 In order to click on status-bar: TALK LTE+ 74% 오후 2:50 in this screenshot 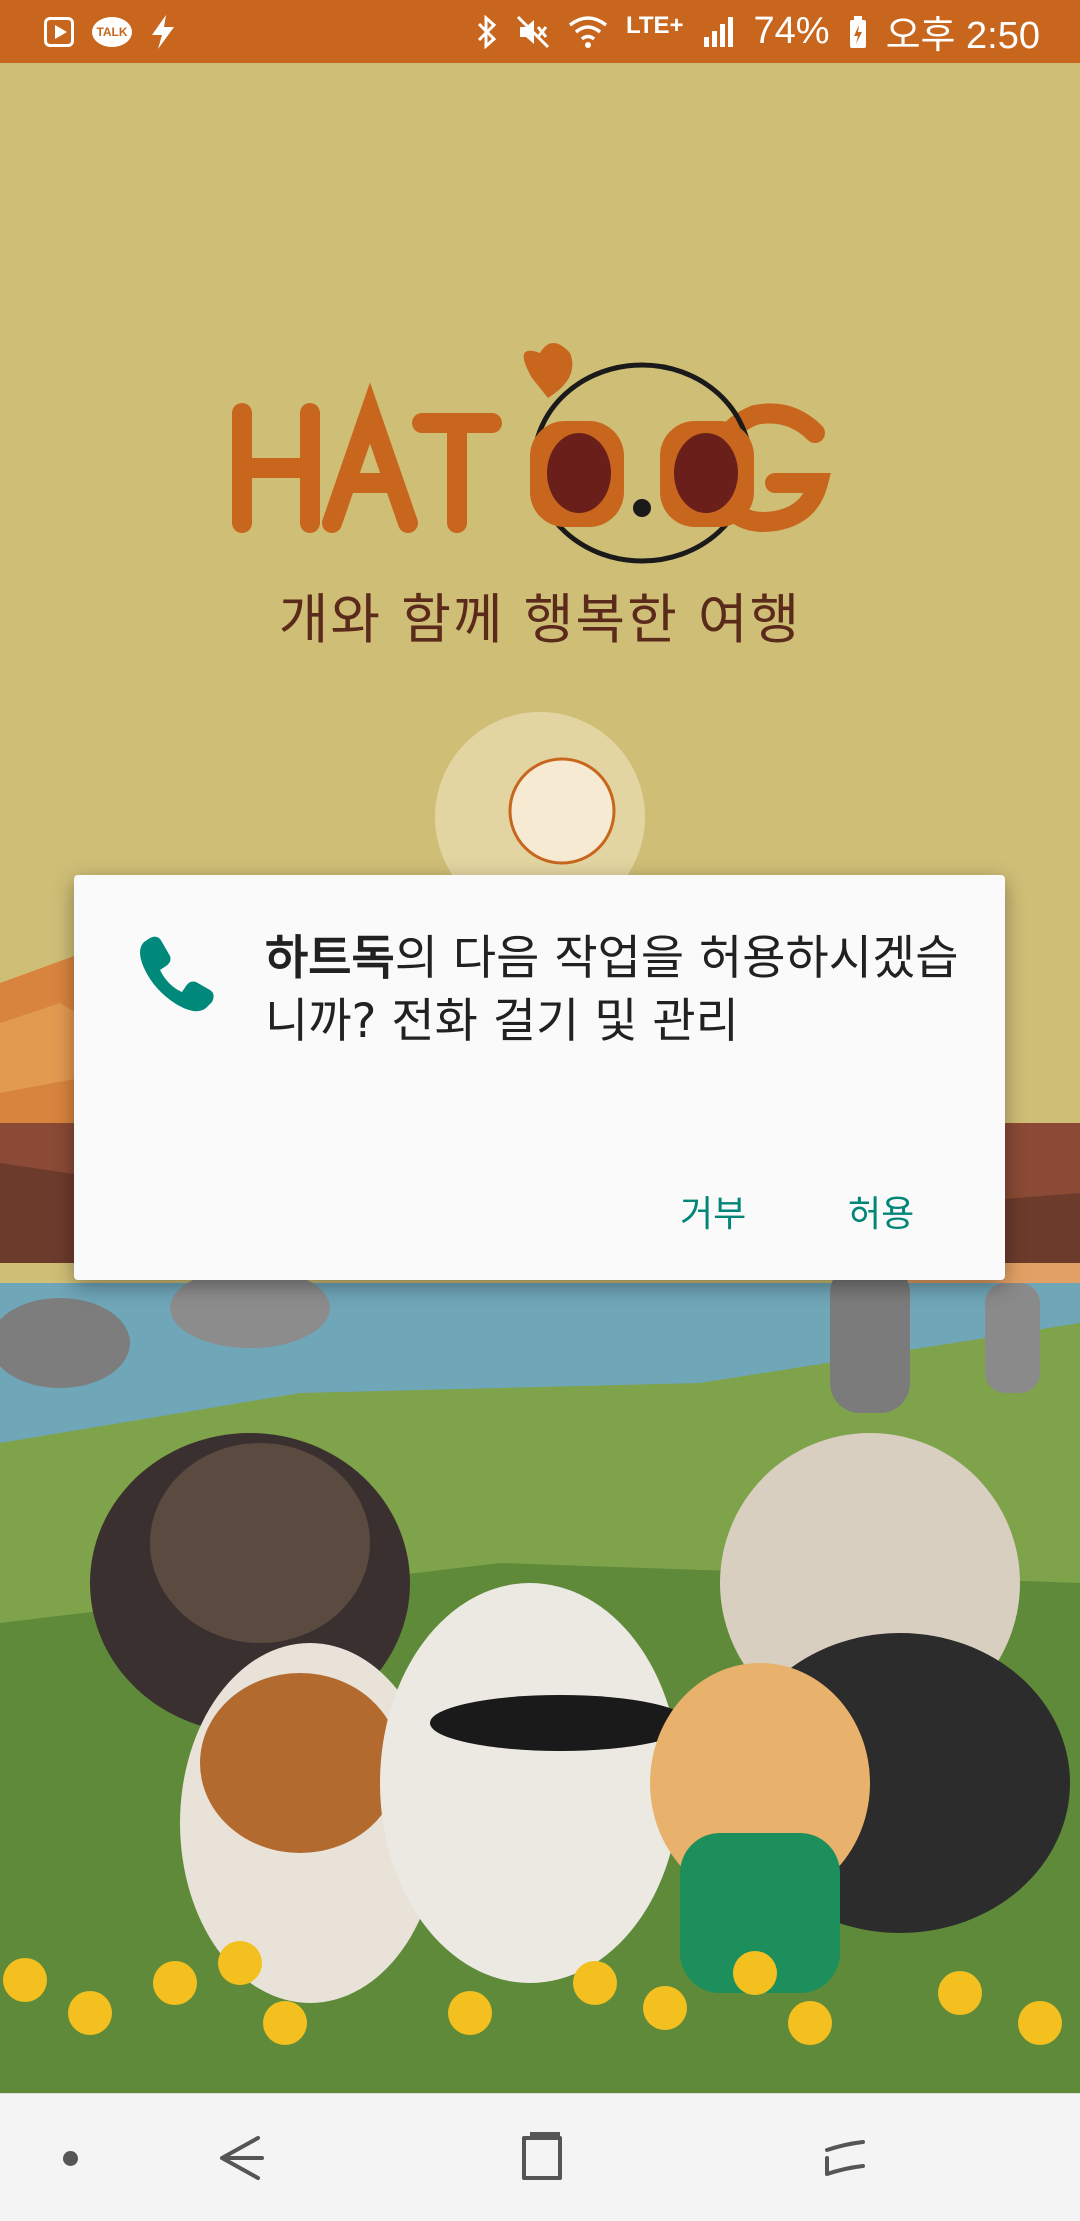, I will do `click(540, 31)`.